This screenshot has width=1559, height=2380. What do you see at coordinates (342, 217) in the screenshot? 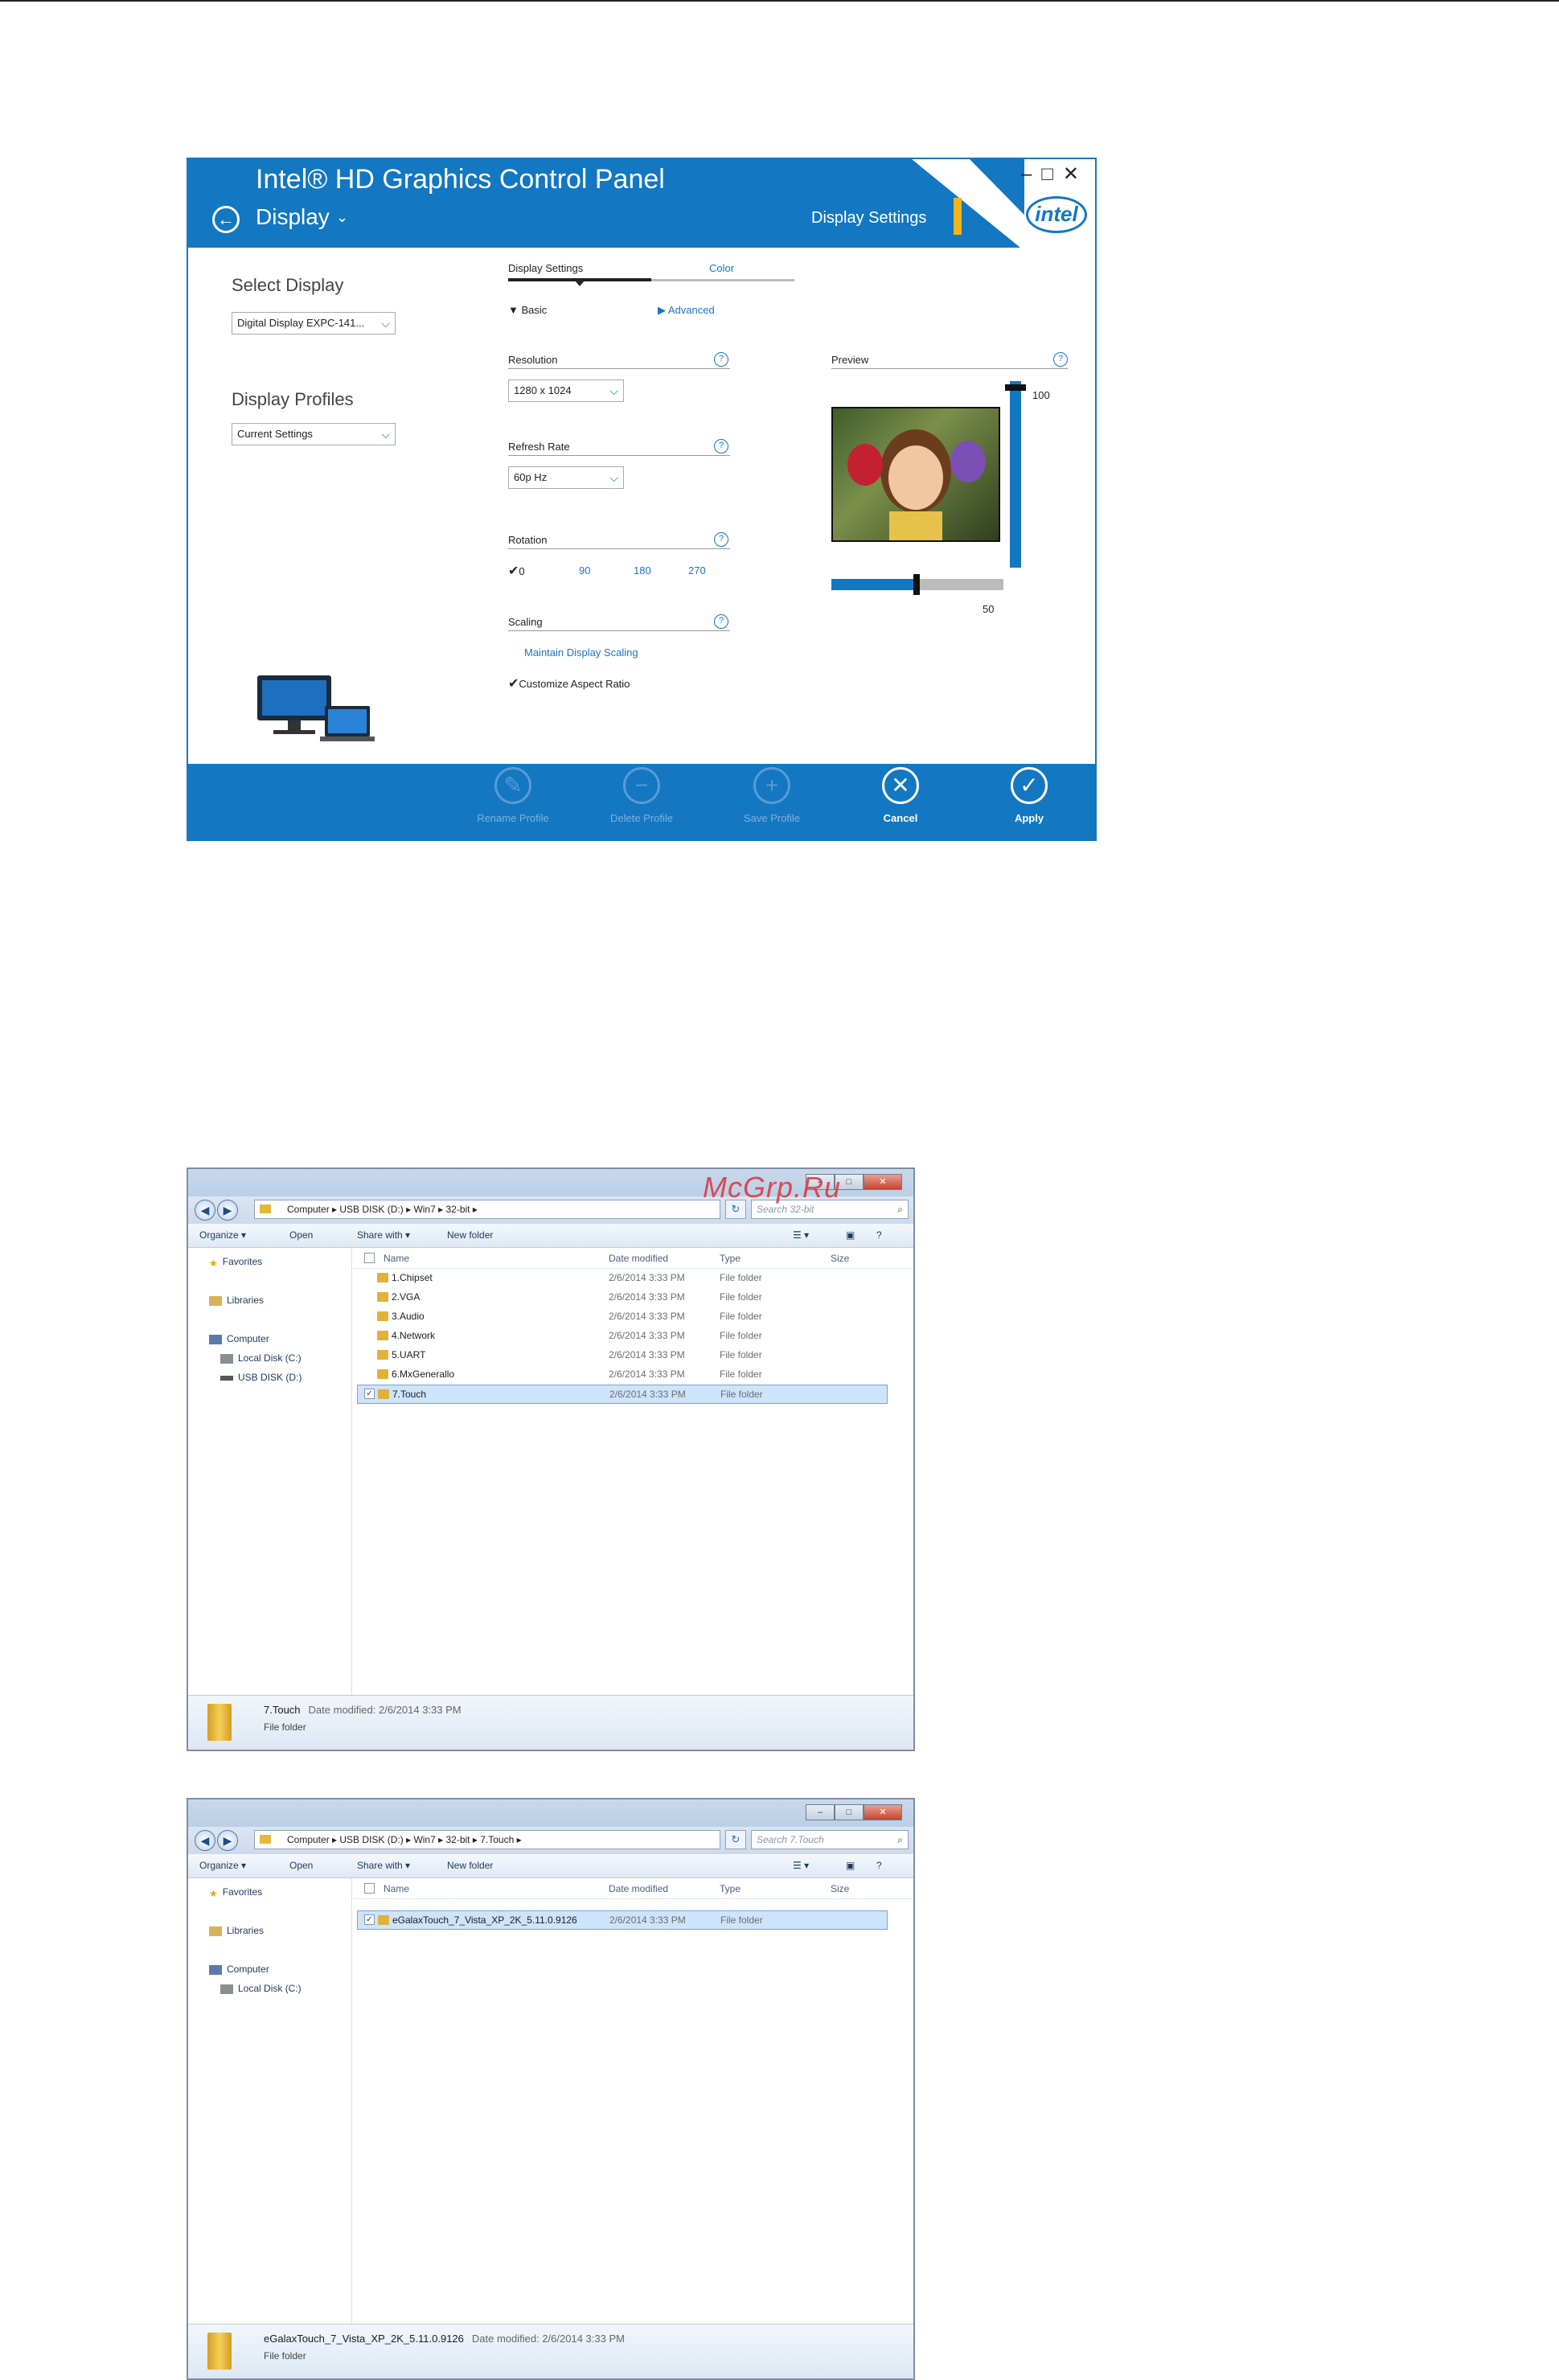
I see `chevron-down-icon: ⌄` at bounding box center [342, 217].